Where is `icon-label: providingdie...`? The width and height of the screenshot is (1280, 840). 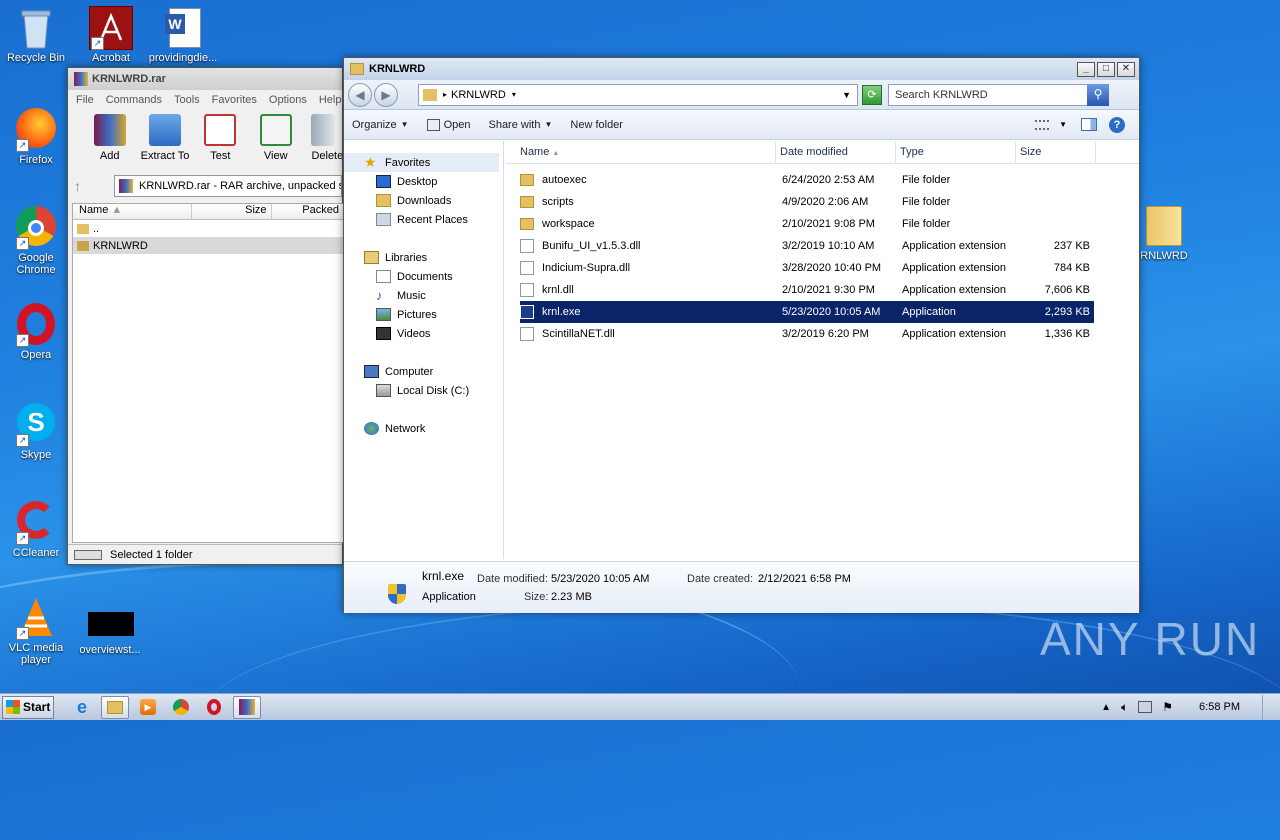 icon-label: providingdie... is located at coordinates (183, 58).